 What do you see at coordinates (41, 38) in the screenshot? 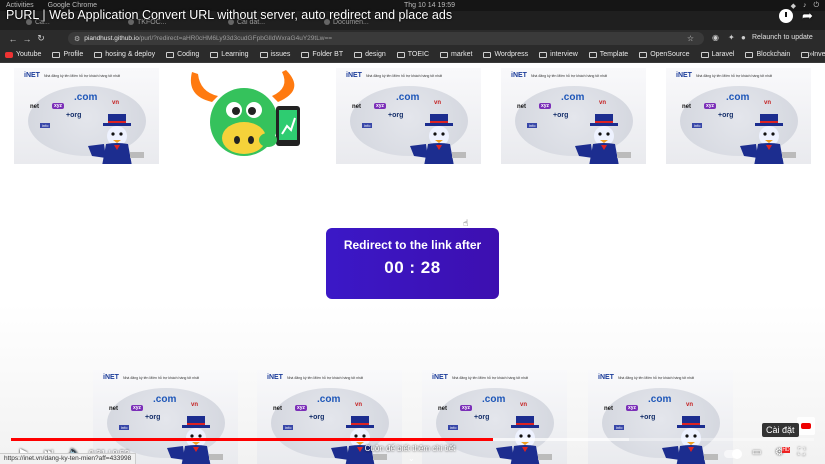
I see `reload-icon: ↻` at bounding box center [41, 38].